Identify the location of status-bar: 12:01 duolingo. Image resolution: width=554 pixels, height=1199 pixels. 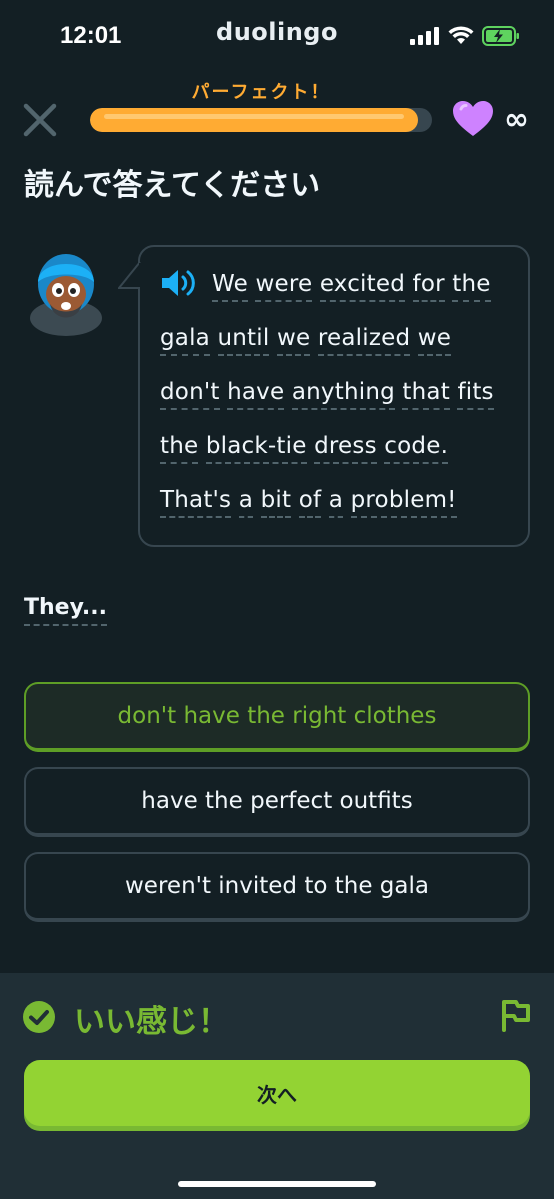
(277, 35).